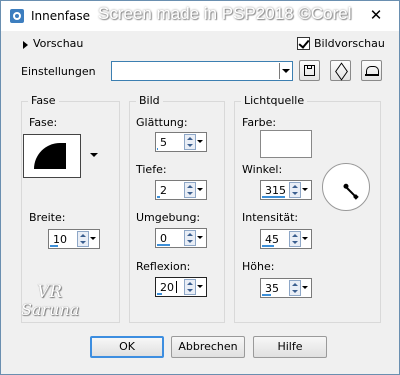 The image size is (400, 375). I want to click on reset-icon, so click(371, 70).